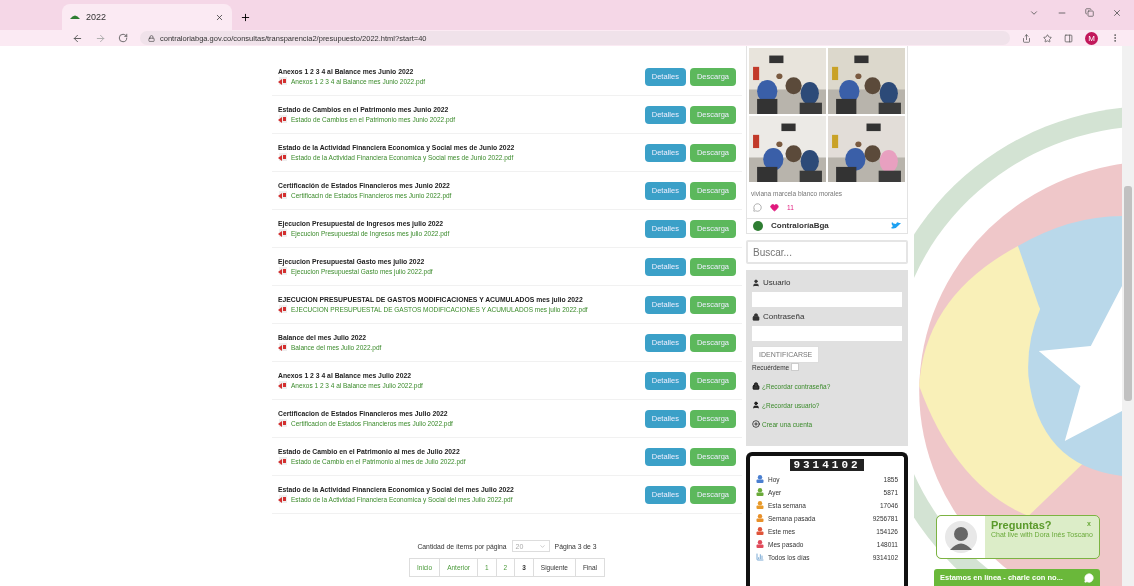  Describe the element at coordinates (245, 17) in the screenshot. I see `new-tab-icon` at that location.